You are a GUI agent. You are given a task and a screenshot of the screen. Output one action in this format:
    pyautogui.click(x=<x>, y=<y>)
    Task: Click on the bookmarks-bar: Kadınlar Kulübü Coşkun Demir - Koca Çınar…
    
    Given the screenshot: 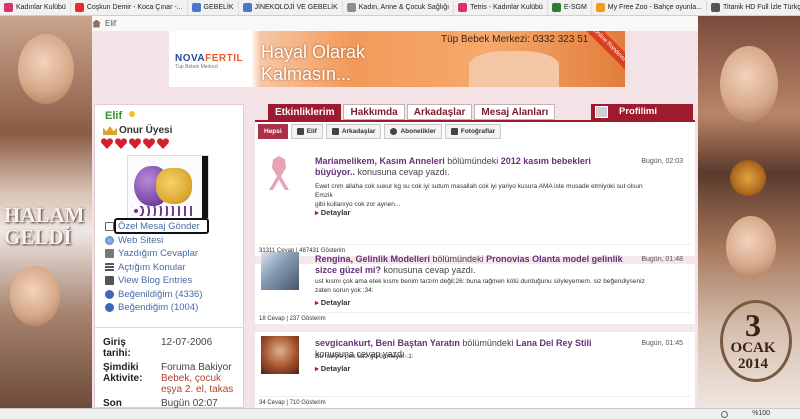 What is the action you would take?
    pyautogui.click(x=400, y=8)
    